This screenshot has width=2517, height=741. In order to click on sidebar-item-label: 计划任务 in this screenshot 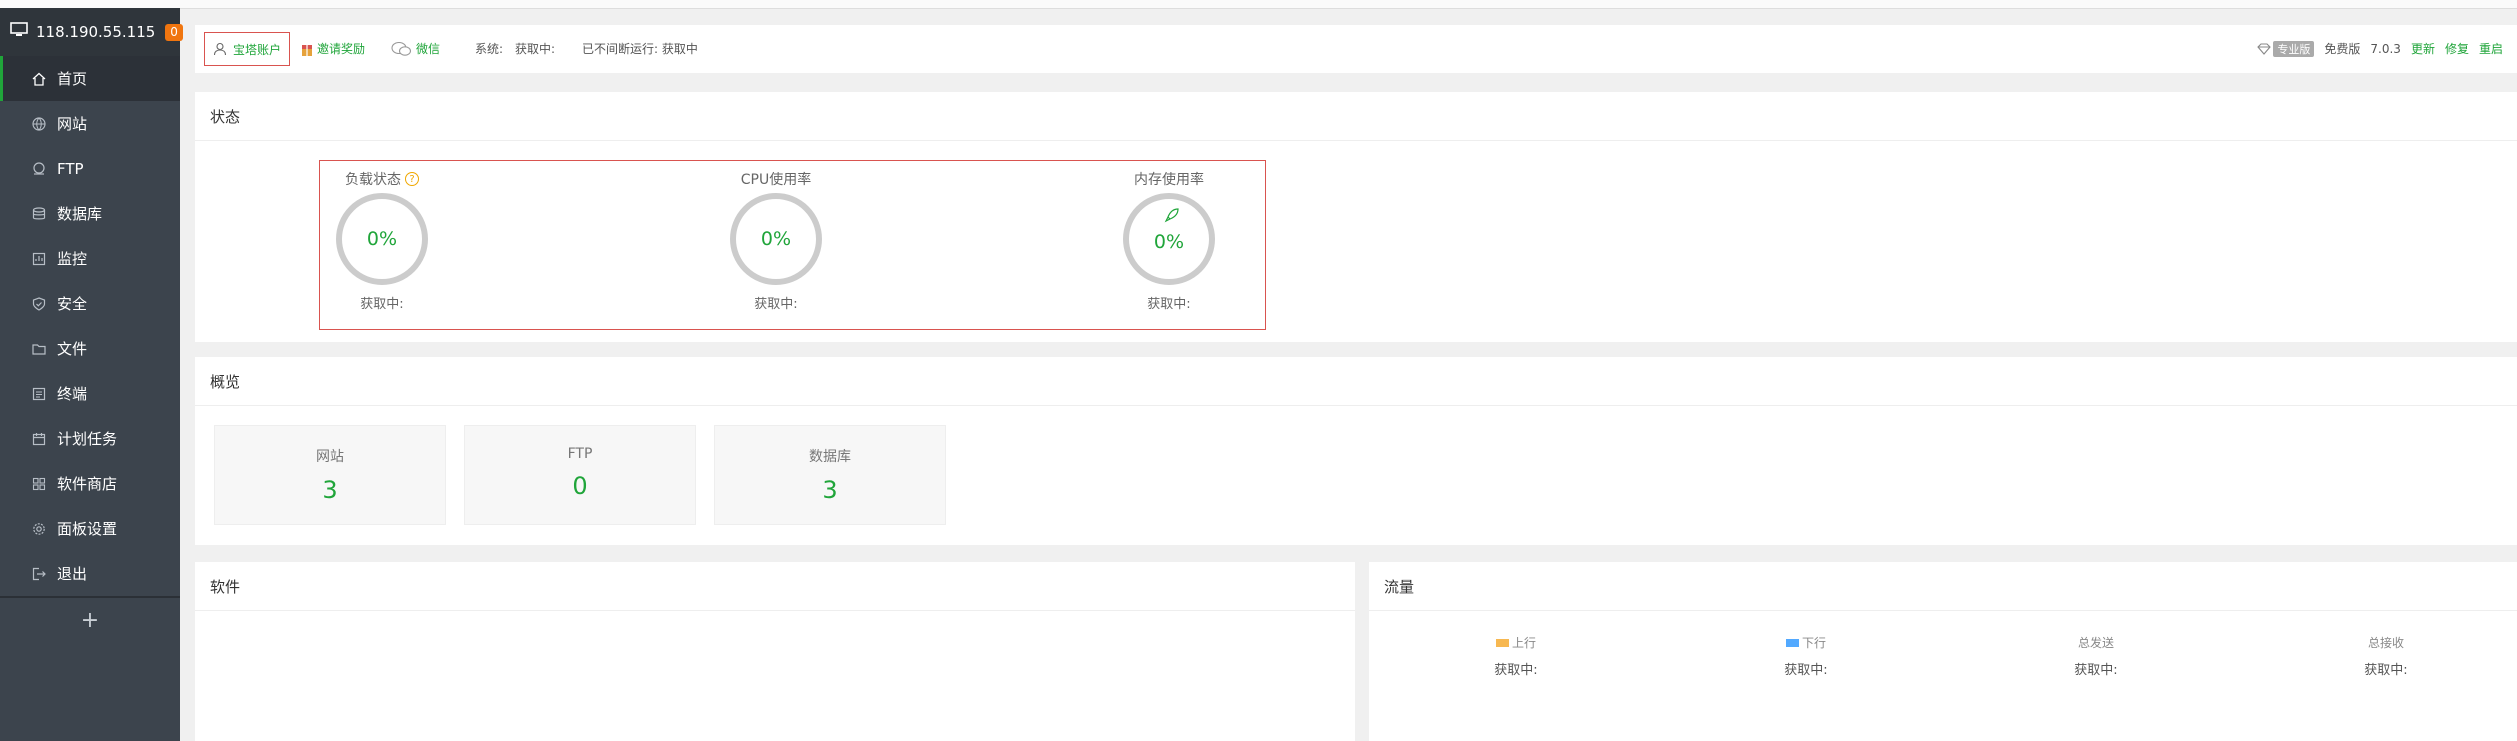, I will do `click(87, 439)`.